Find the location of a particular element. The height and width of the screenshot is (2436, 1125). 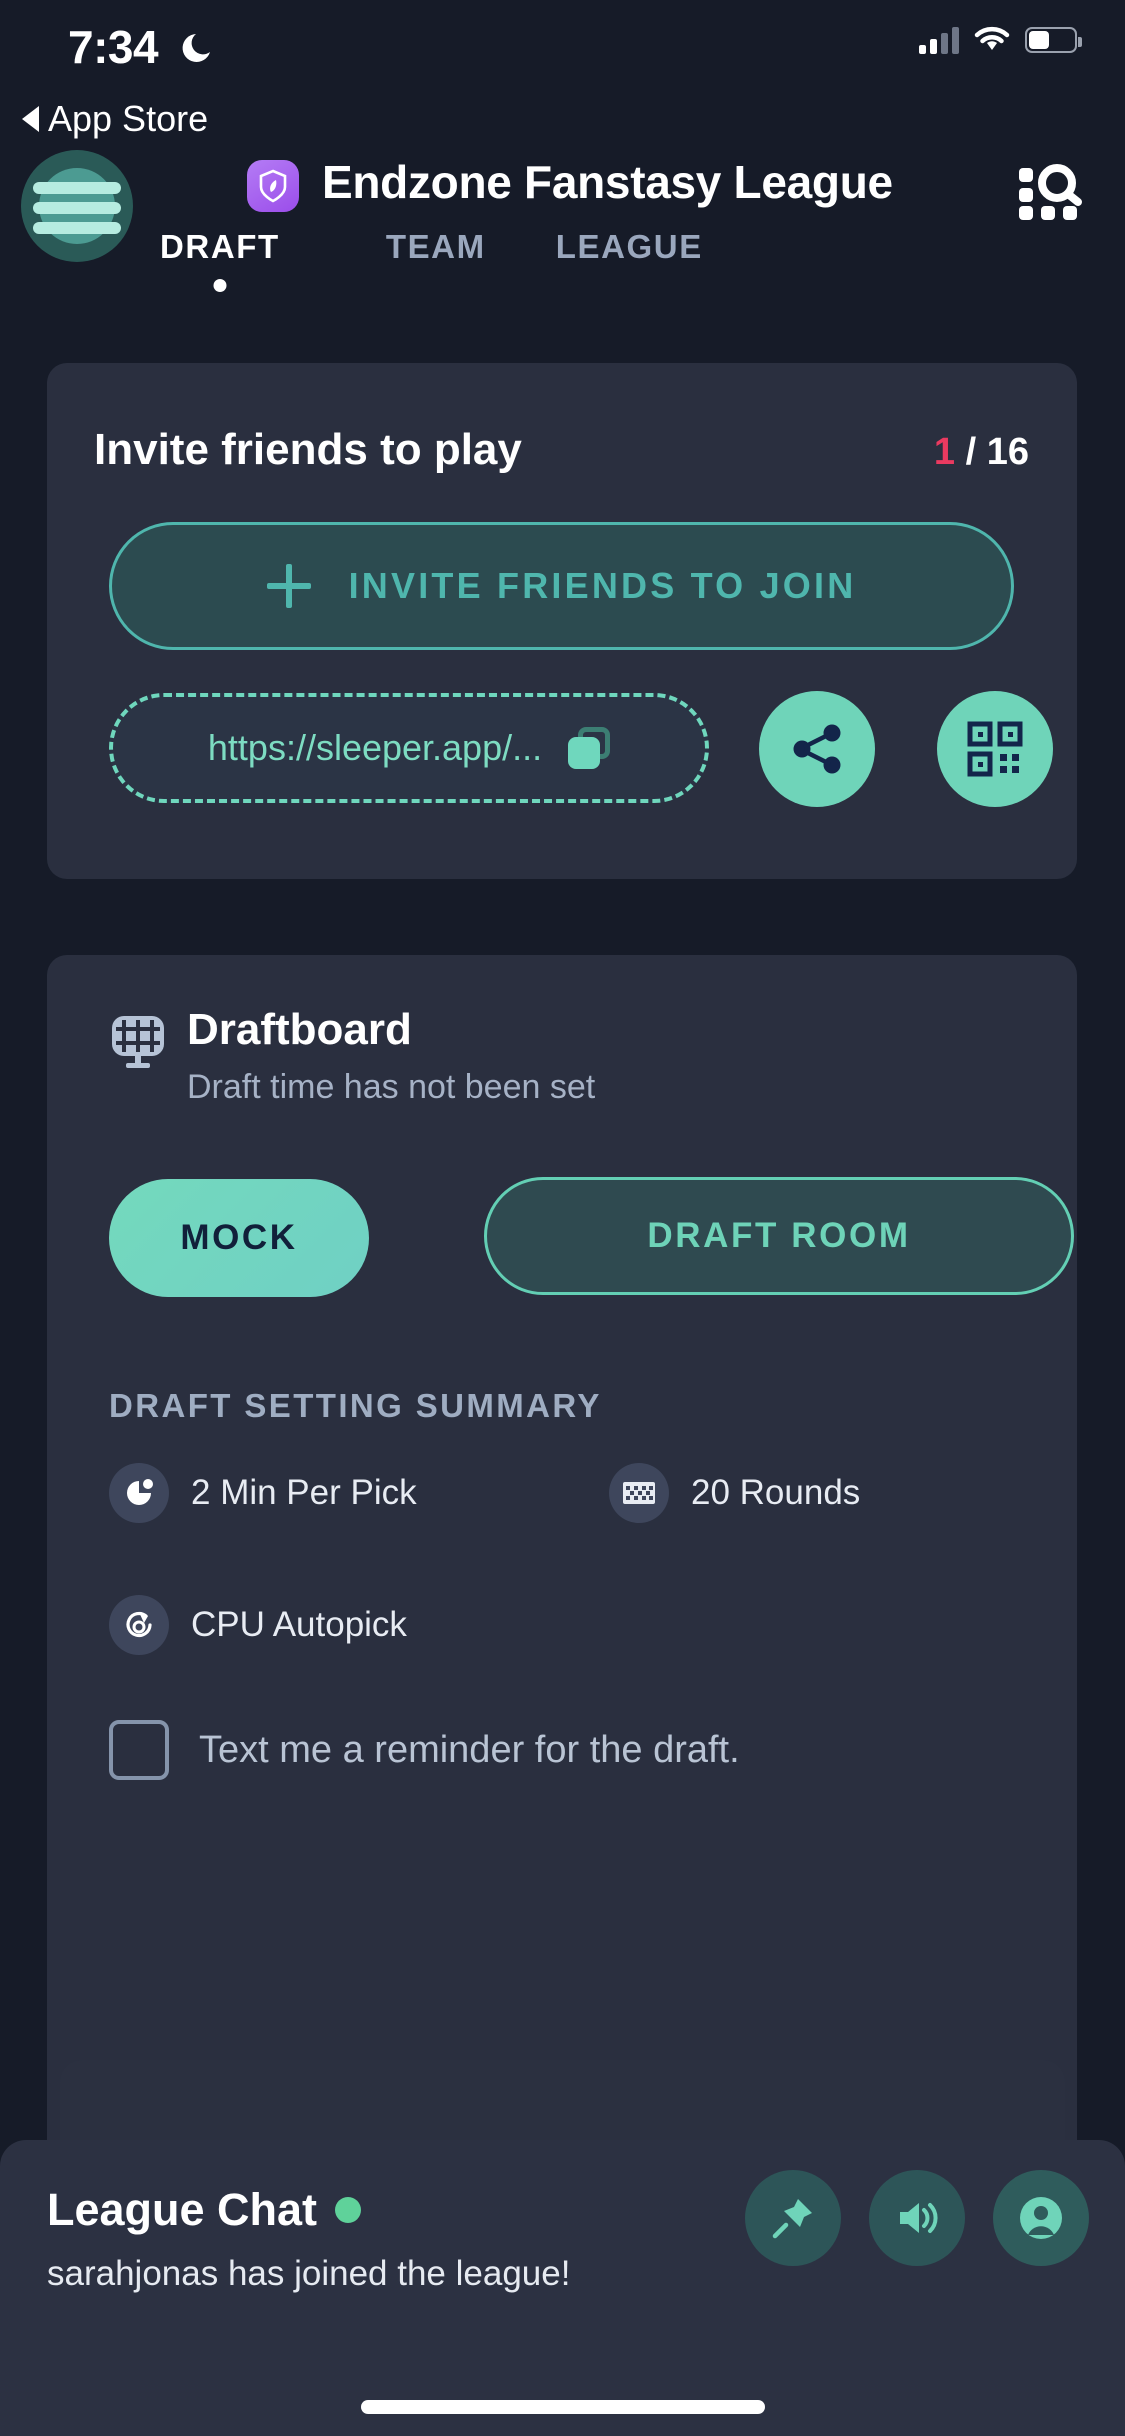

league-chat-title: League Chat is located at coordinates (204, 2210).